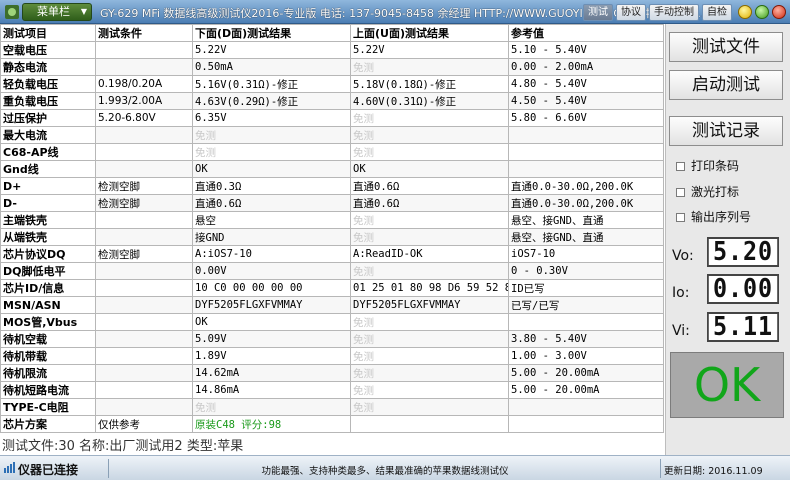  Describe the element at coordinates (586, 373) in the screenshot. I see `reference-cell: 5.00 - 20.00mA` at that location.